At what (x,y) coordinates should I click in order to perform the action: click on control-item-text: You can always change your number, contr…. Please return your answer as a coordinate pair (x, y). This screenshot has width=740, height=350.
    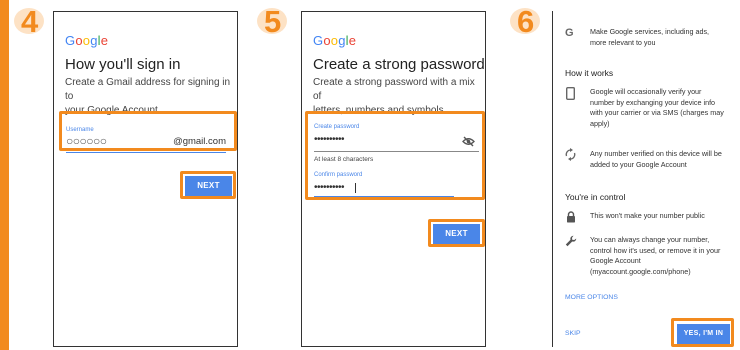
    Looking at the image, I should click on (655, 255).